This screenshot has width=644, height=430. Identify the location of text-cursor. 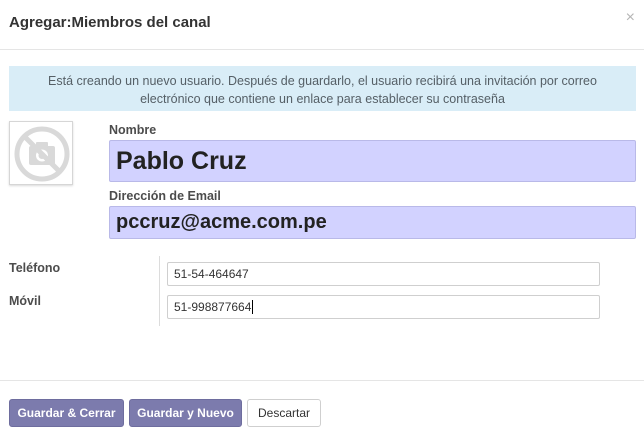
(253, 307).